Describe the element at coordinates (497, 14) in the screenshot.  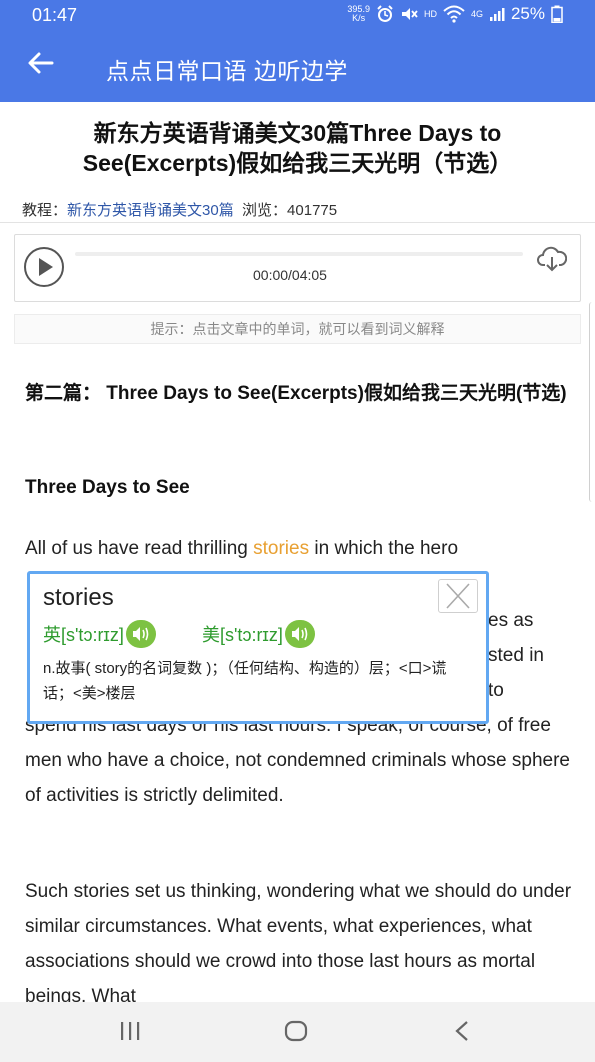
I see `signal-icon` at that location.